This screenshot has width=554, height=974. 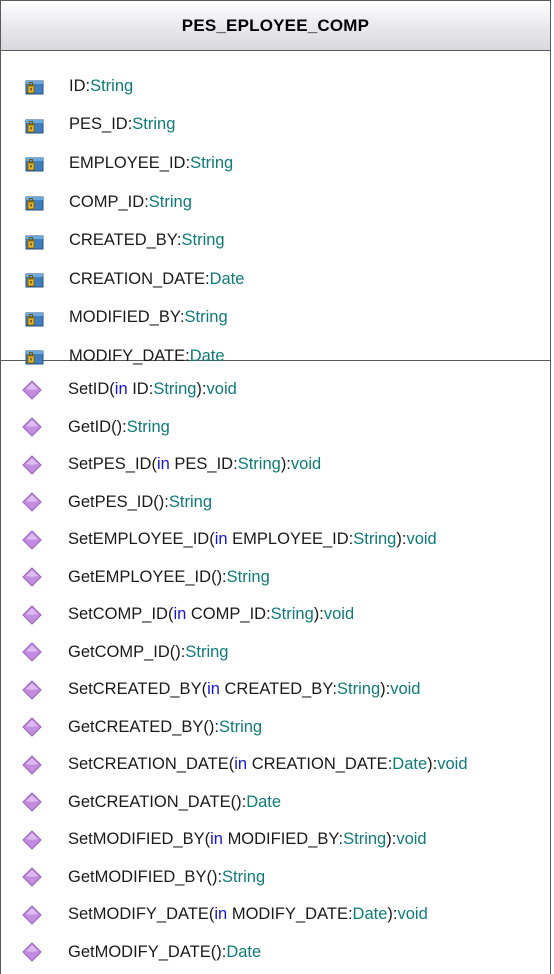 What do you see at coordinates (149, 801) in the screenshot?
I see `operation-name: GetCREATION_DATE` at bounding box center [149, 801].